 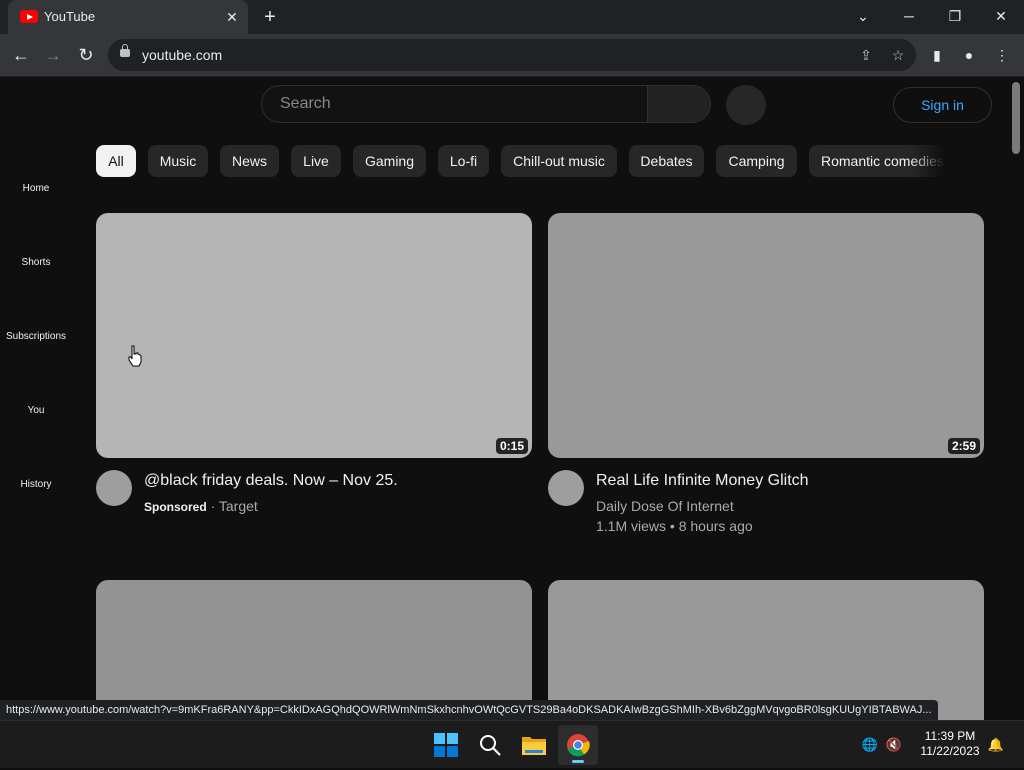 What do you see at coordinates (578, 745) in the screenshot?
I see `chrome-icon` at bounding box center [578, 745].